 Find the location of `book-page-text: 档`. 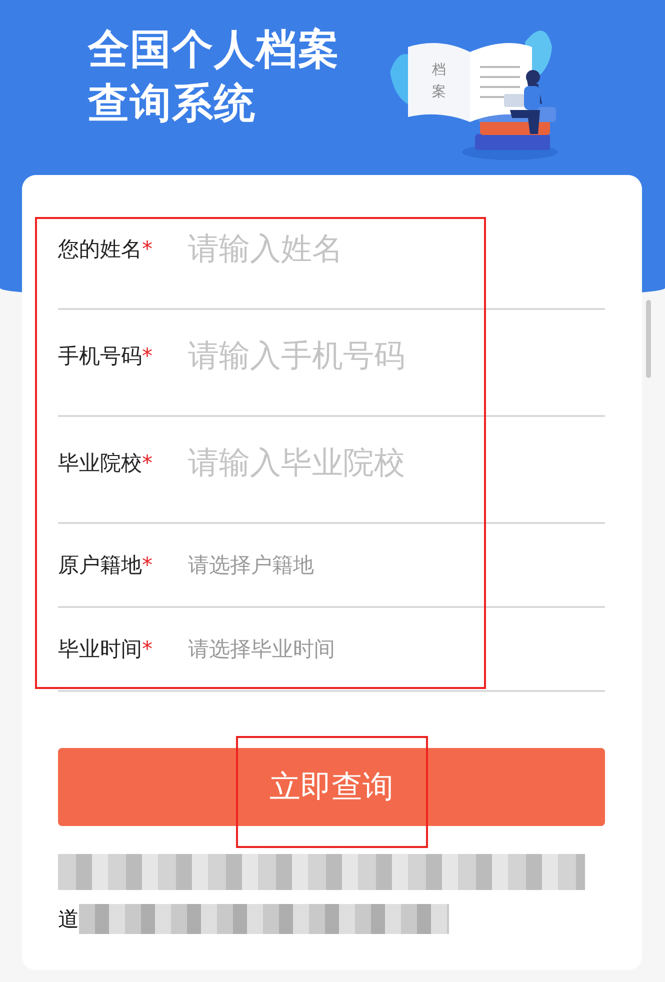

book-page-text: 档 is located at coordinates (439, 70).